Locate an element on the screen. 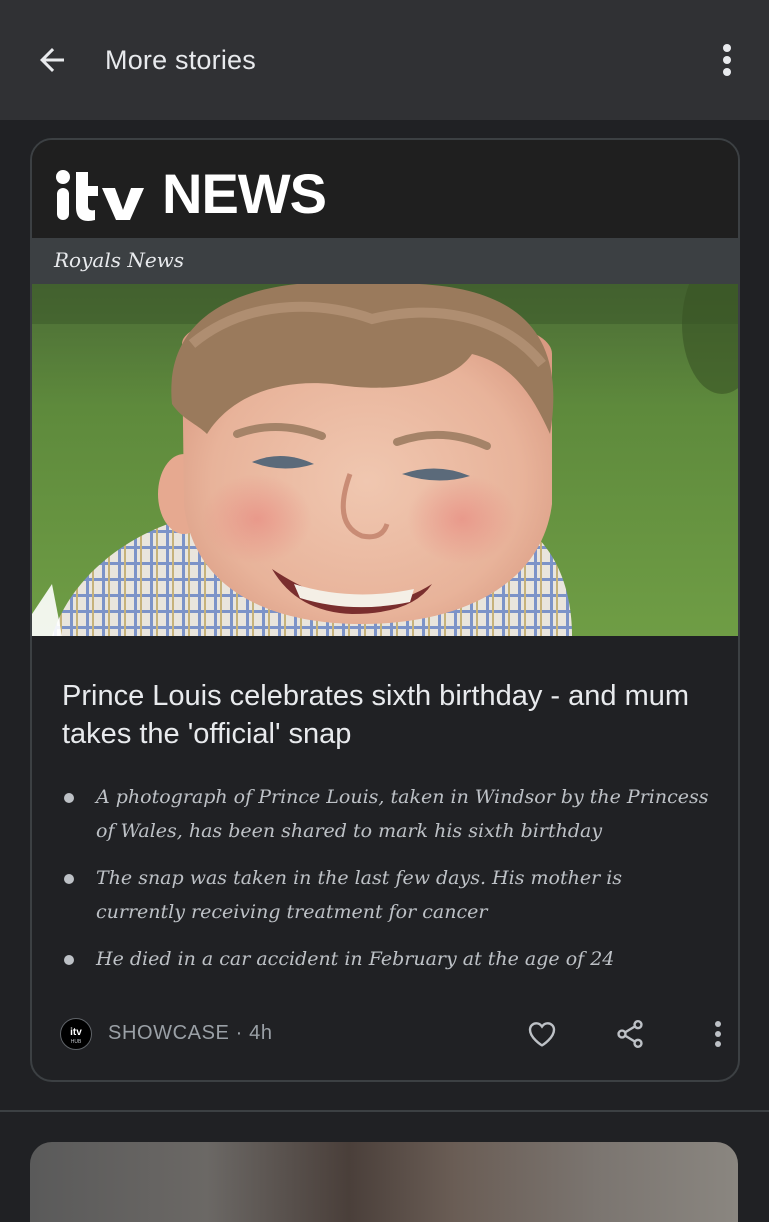  page-title: More stories is located at coordinates (180, 60).